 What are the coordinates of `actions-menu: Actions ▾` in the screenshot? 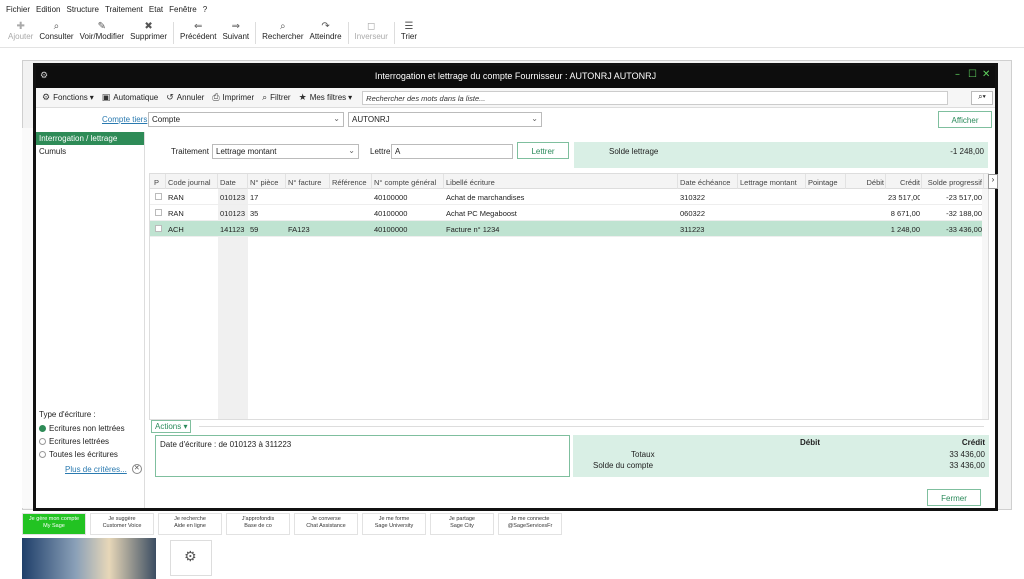 It's located at (171, 426).